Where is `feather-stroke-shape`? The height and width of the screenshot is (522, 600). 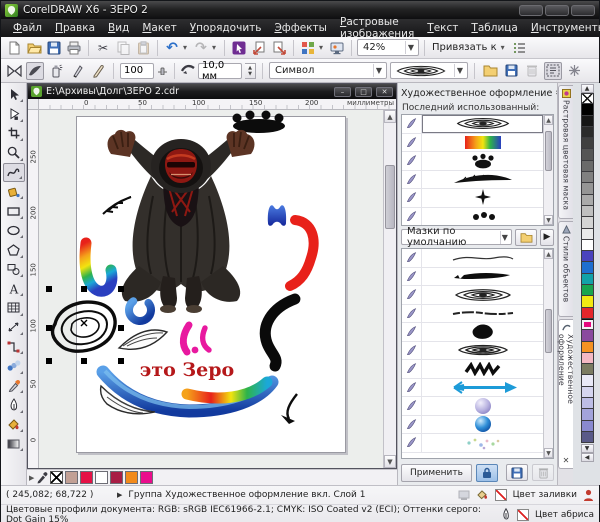
feather-stroke-shape is located at coordinates (117, 205).